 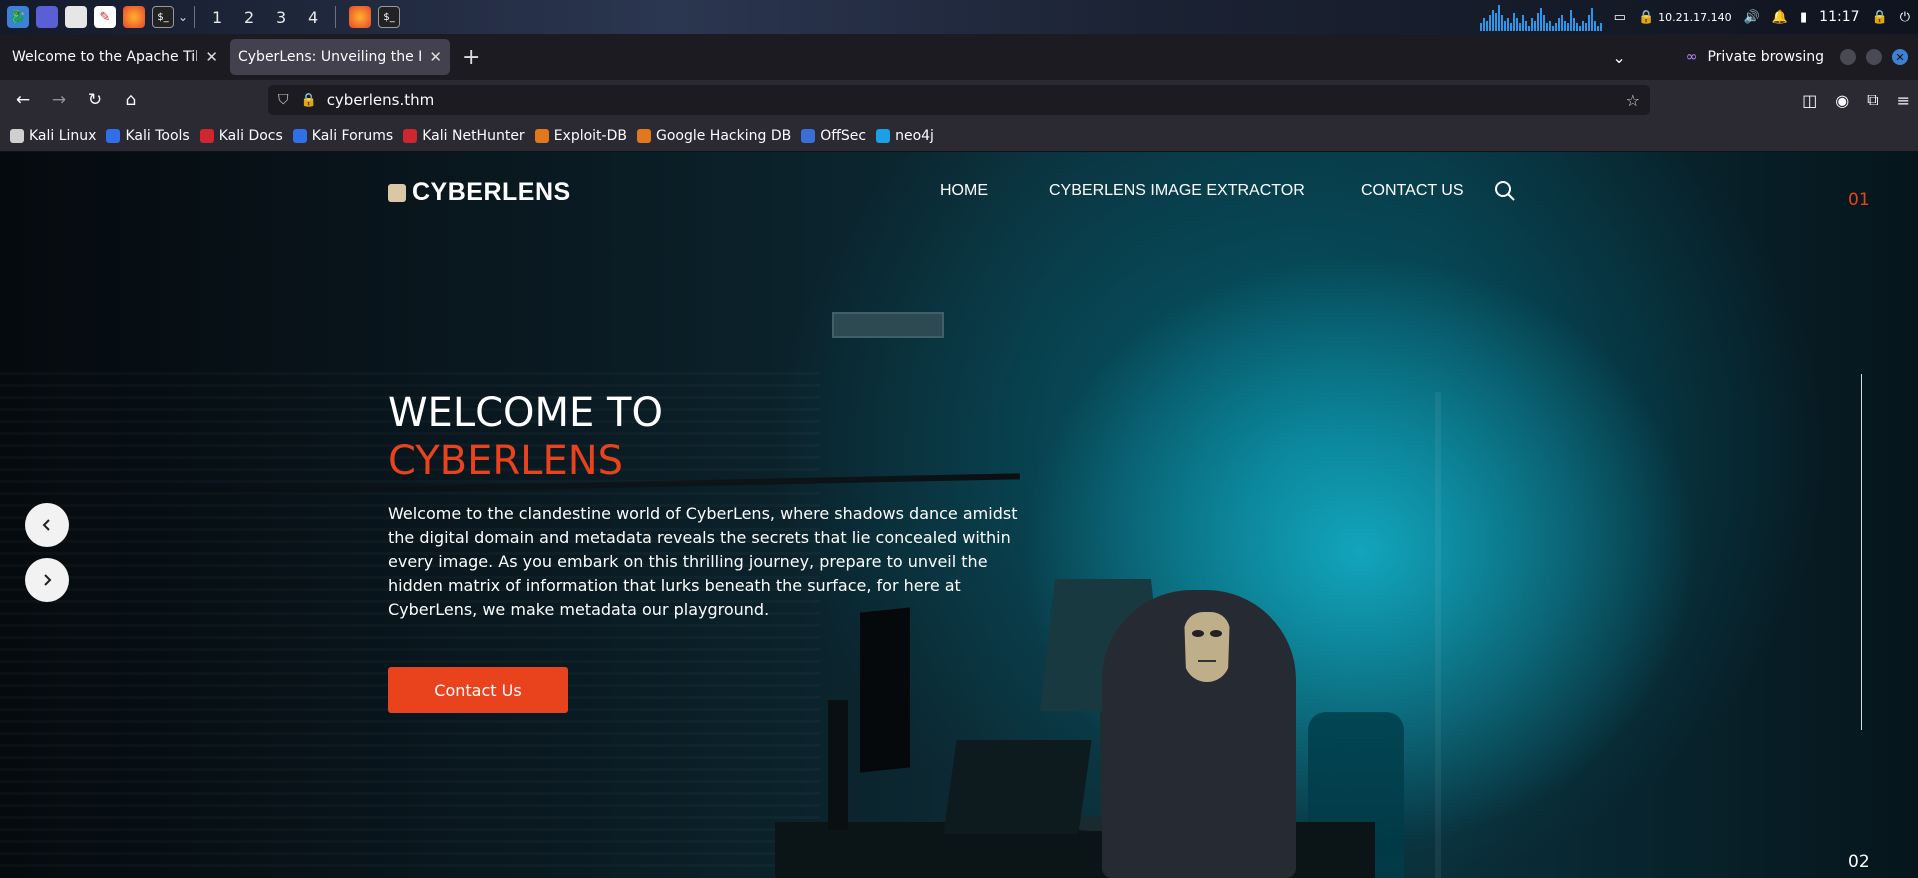 What do you see at coordinates (1685, 17) in the screenshot?
I see `vpn-status: 🔒 10.21.17.140` at bounding box center [1685, 17].